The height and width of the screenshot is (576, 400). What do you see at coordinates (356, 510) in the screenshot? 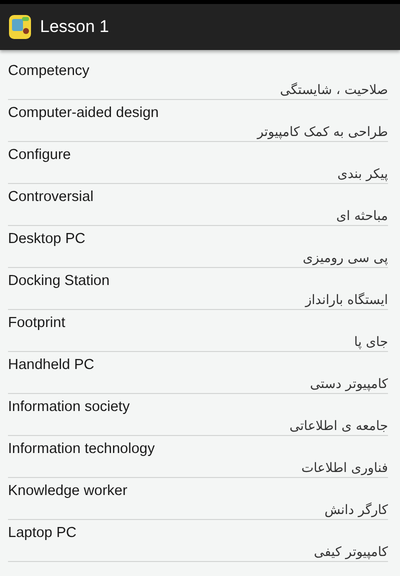
I see `translation-text: کارگر دانش` at bounding box center [356, 510].